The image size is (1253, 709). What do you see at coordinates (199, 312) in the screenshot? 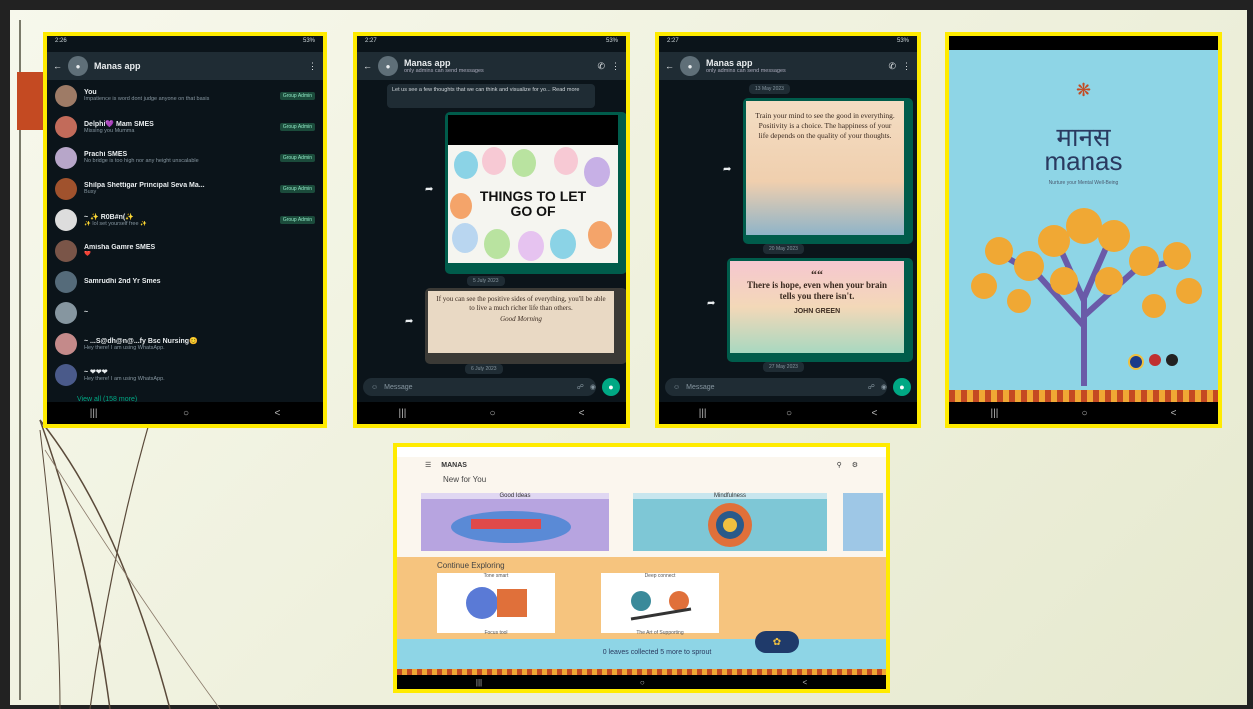
I see `member-text: ~` at bounding box center [199, 312].